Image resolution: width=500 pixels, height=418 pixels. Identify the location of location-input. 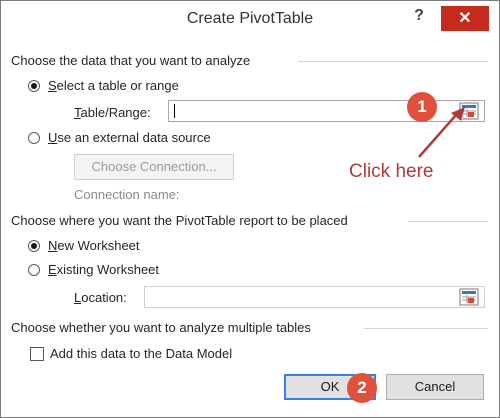
(314, 297).